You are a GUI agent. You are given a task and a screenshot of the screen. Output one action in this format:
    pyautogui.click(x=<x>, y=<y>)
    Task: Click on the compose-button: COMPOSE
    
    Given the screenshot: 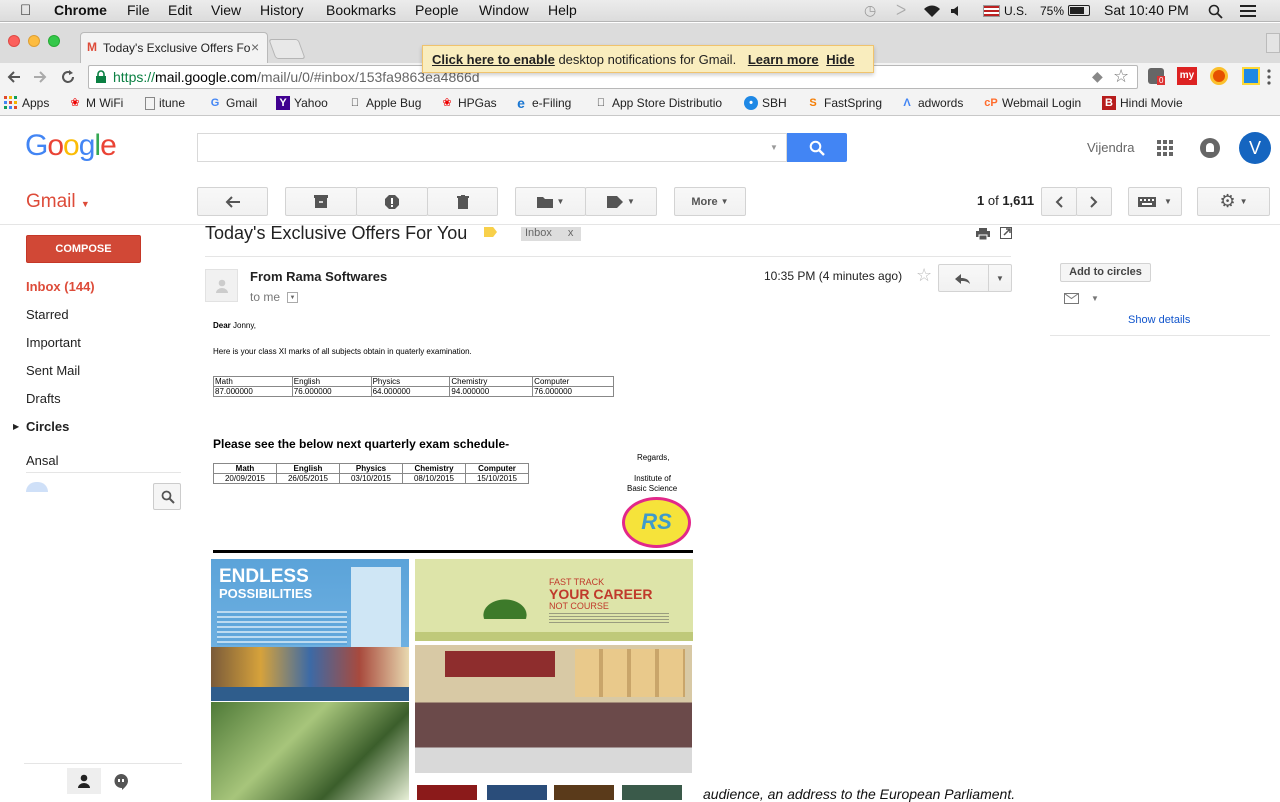 What is the action you would take?
    pyautogui.click(x=83, y=249)
    